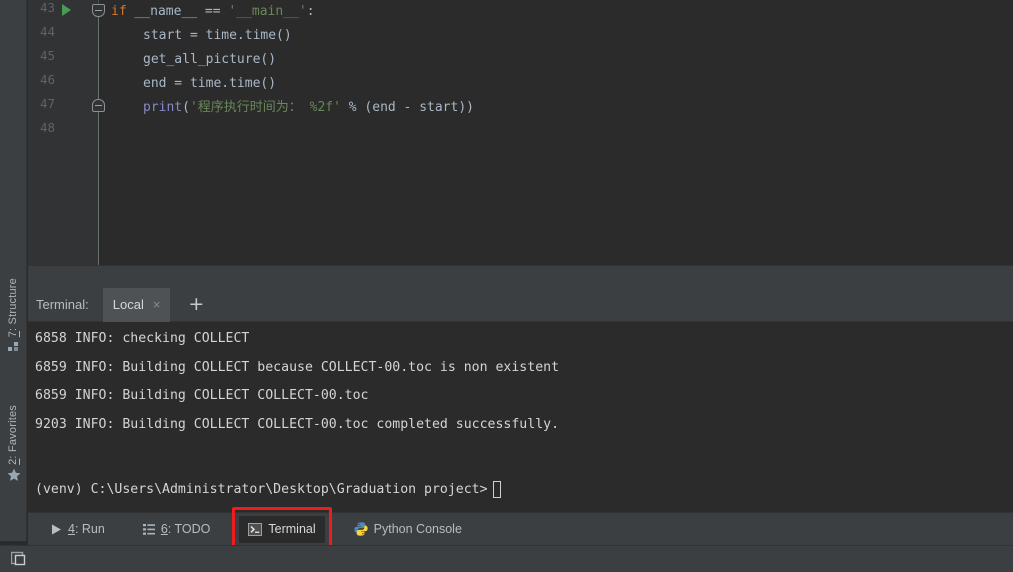  I want to click on code-line: end = time.time(), so click(193, 84).